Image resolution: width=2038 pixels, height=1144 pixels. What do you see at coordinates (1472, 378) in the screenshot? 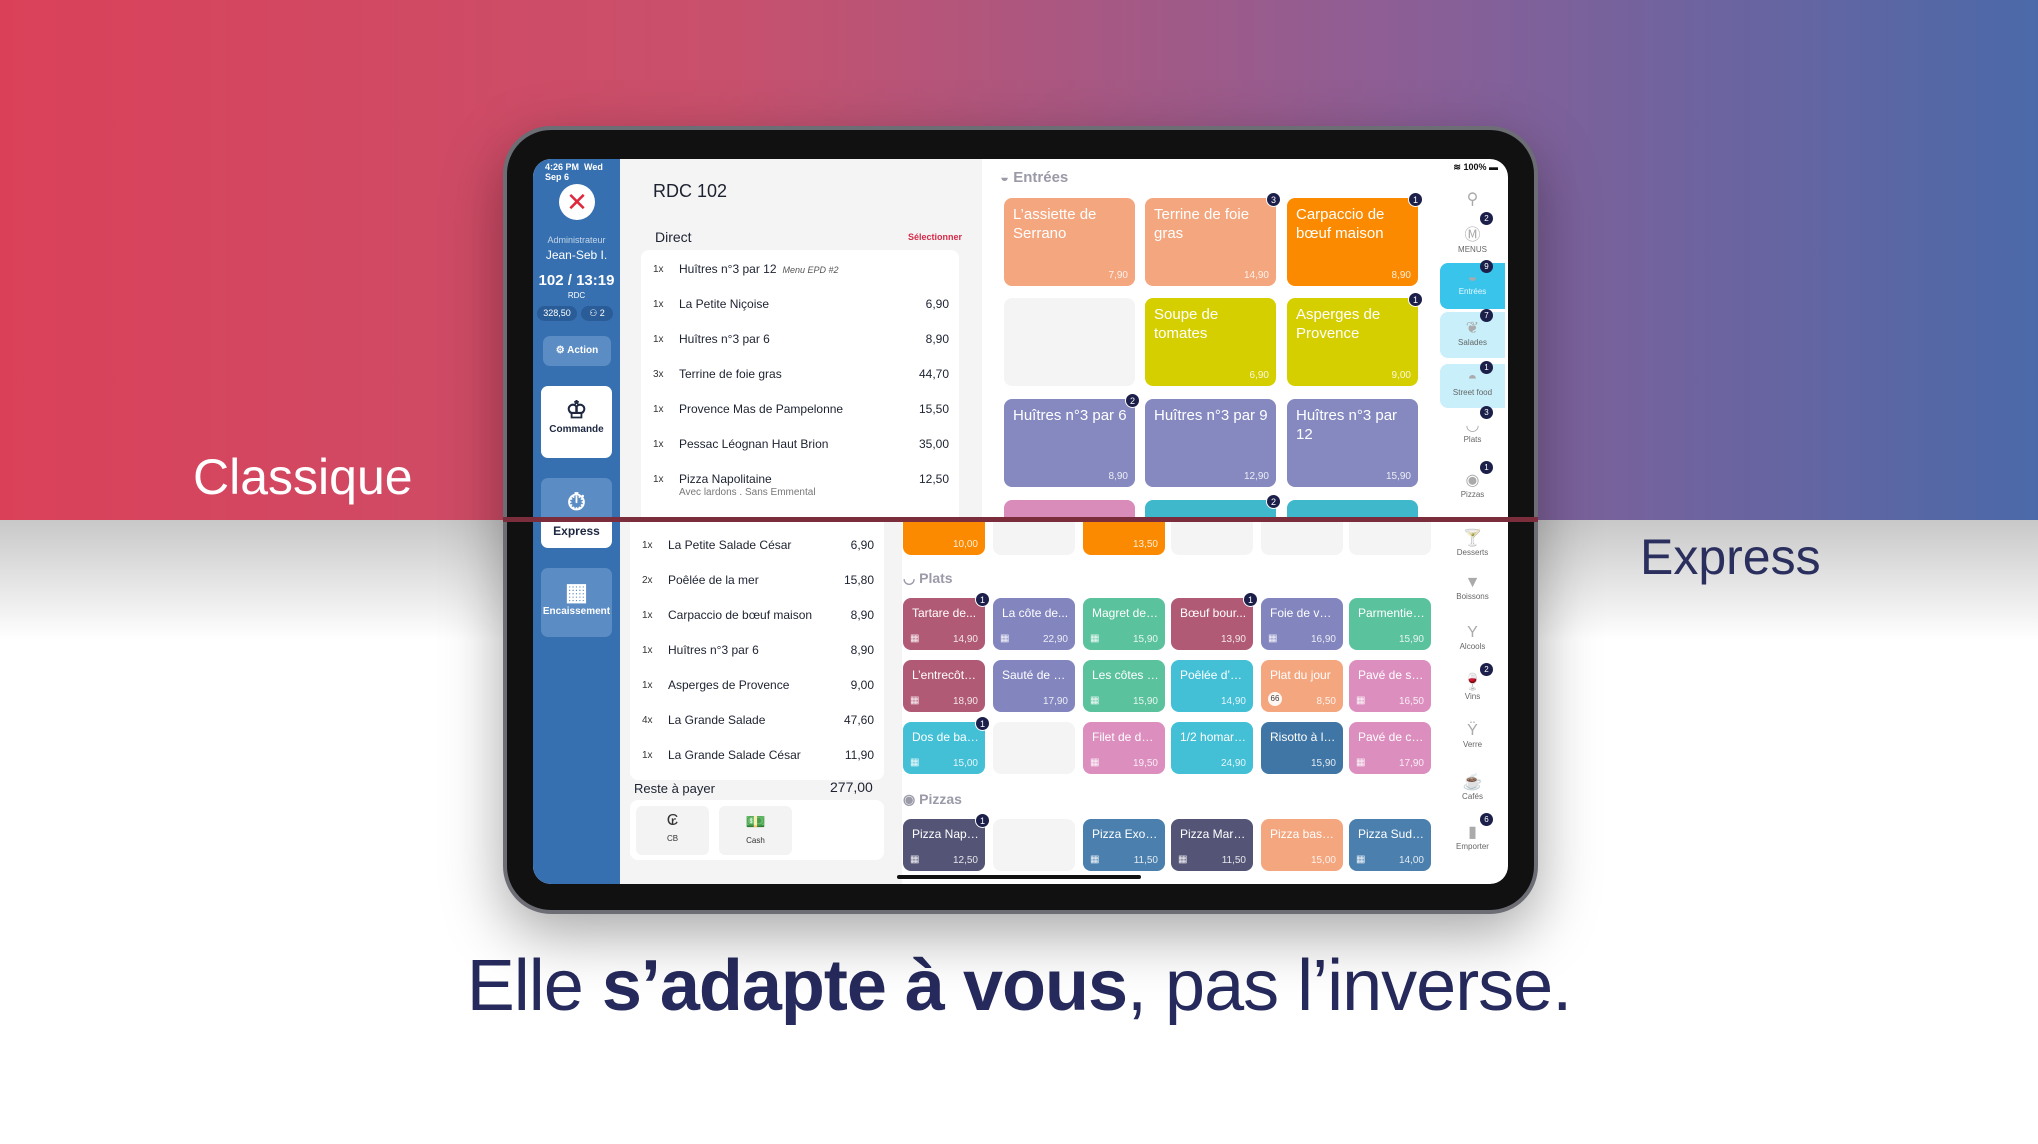
I see `burger-icon: ◓` at bounding box center [1472, 378].